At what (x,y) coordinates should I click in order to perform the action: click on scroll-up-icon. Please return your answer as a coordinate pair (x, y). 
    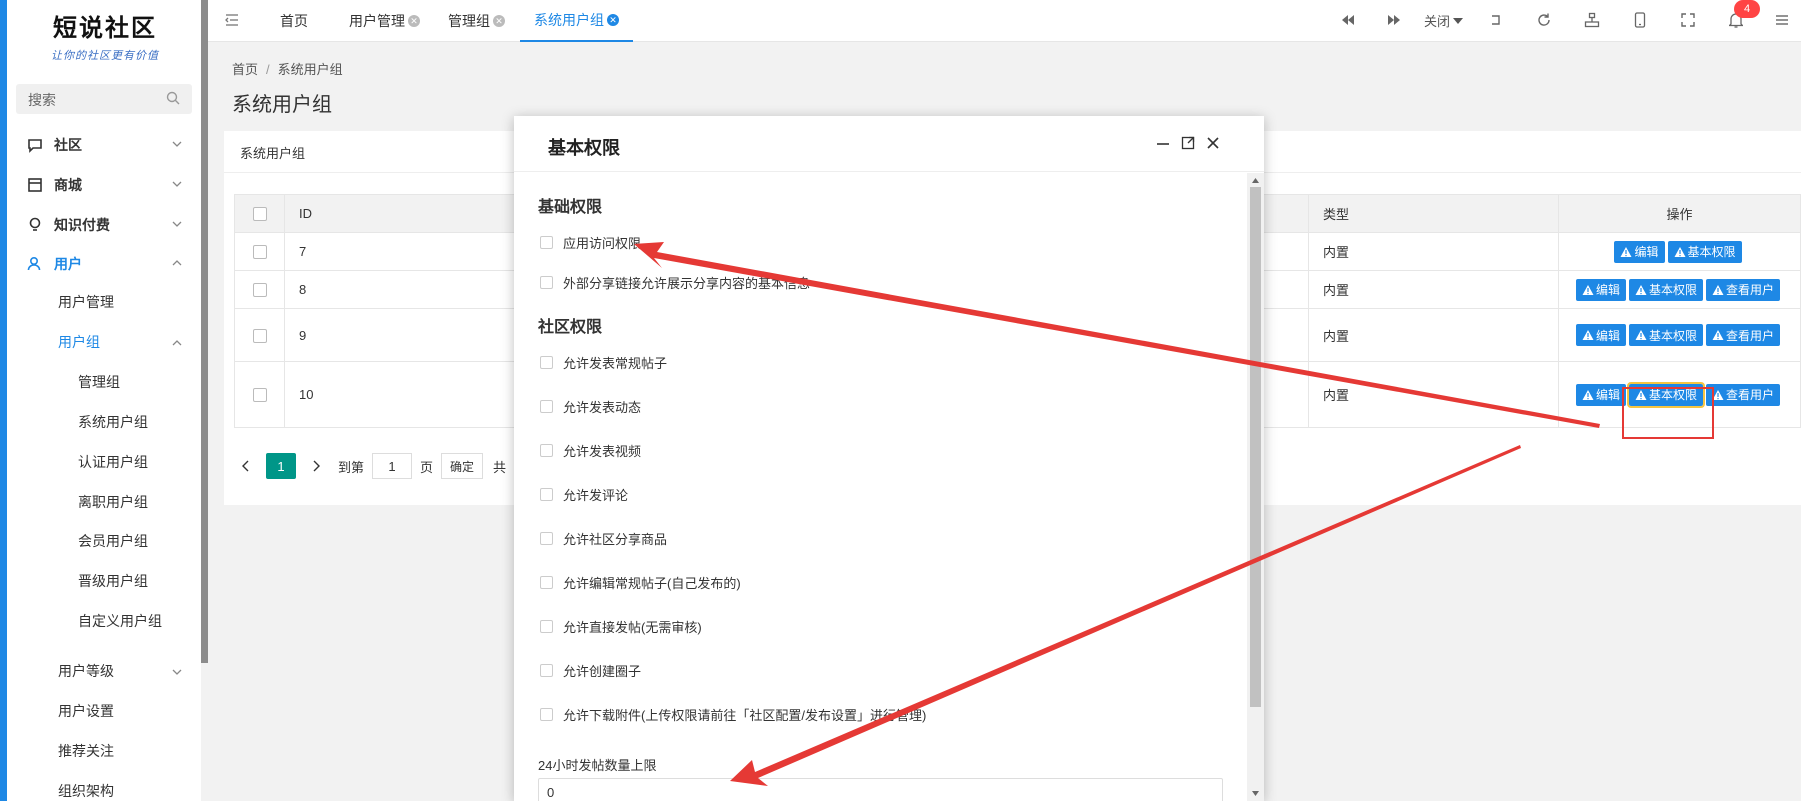
    Looking at the image, I should click on (1255, 180).